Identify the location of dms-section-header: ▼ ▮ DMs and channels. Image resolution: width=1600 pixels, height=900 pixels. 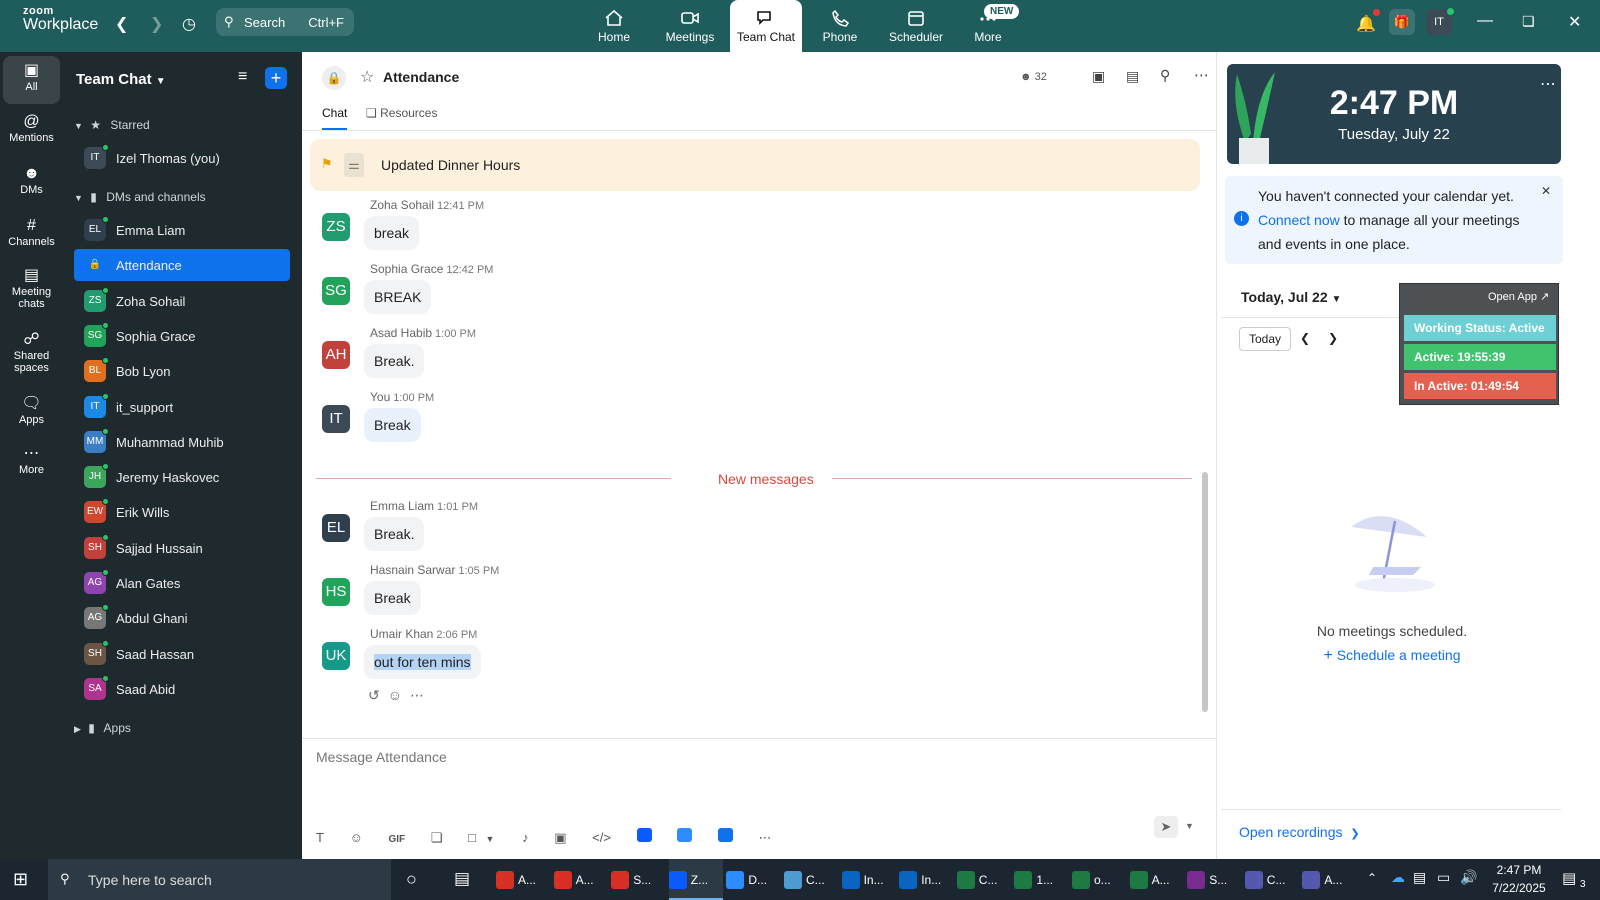
(140, 197).